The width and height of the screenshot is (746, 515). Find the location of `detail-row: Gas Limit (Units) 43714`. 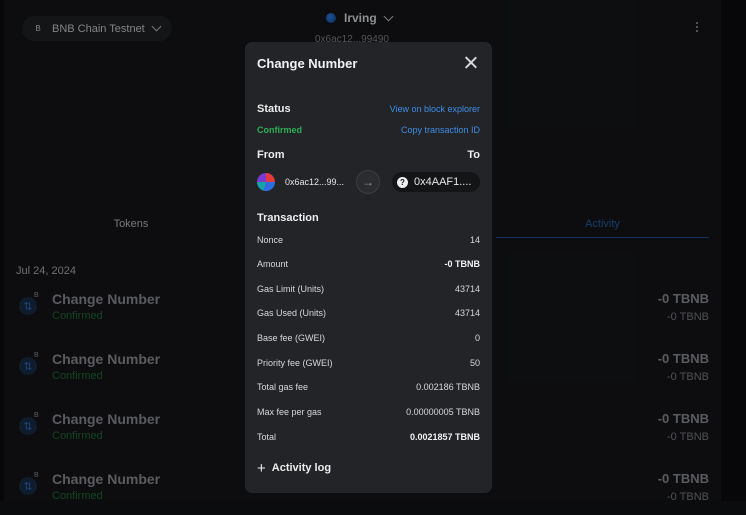

detail-row: Gas Limit (Units) 43714 is located at coordinates (368, 291).